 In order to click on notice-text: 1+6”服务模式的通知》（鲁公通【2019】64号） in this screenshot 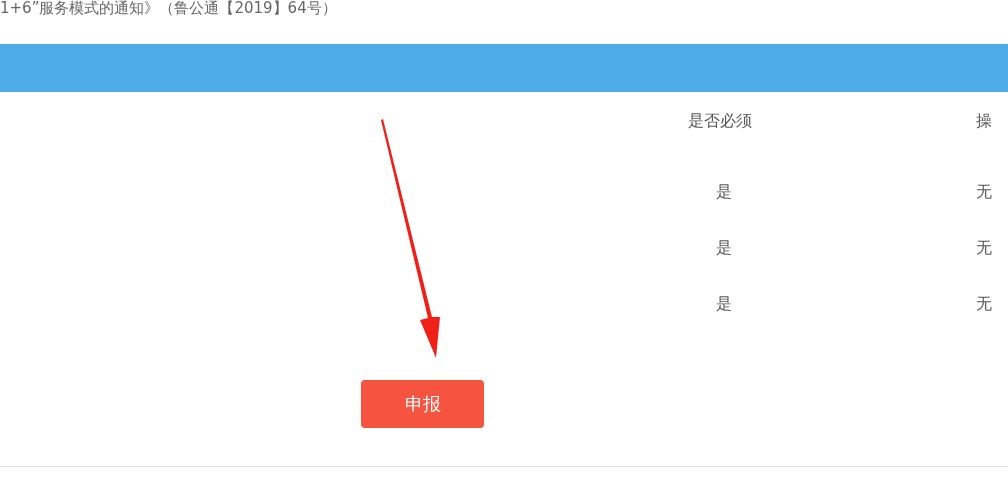, I will do `click(169, 8)`.